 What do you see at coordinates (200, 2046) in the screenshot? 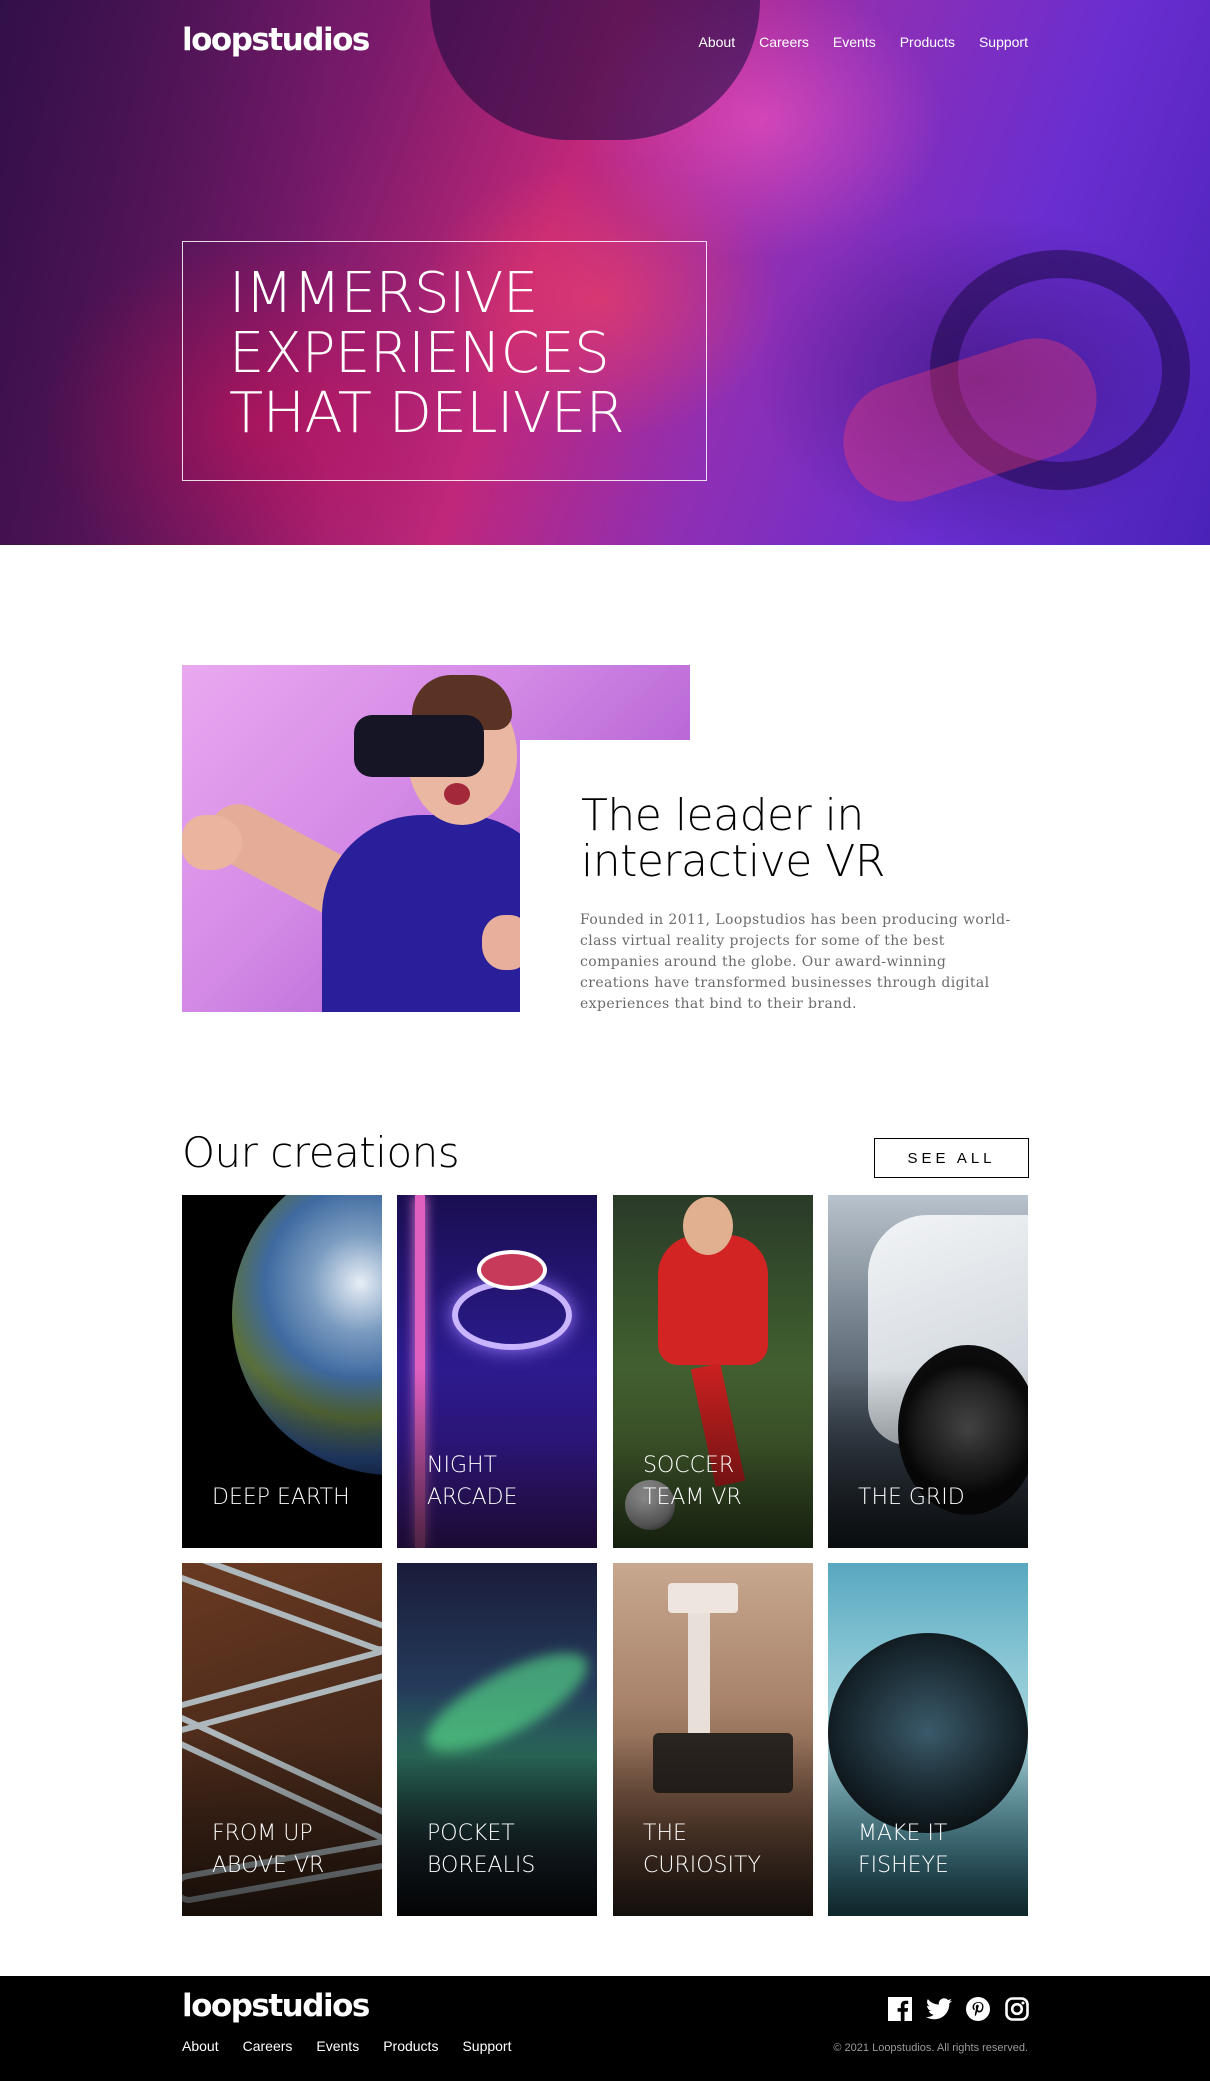
I see `footer-nav-about: About` at bounding box center [200, 2046].